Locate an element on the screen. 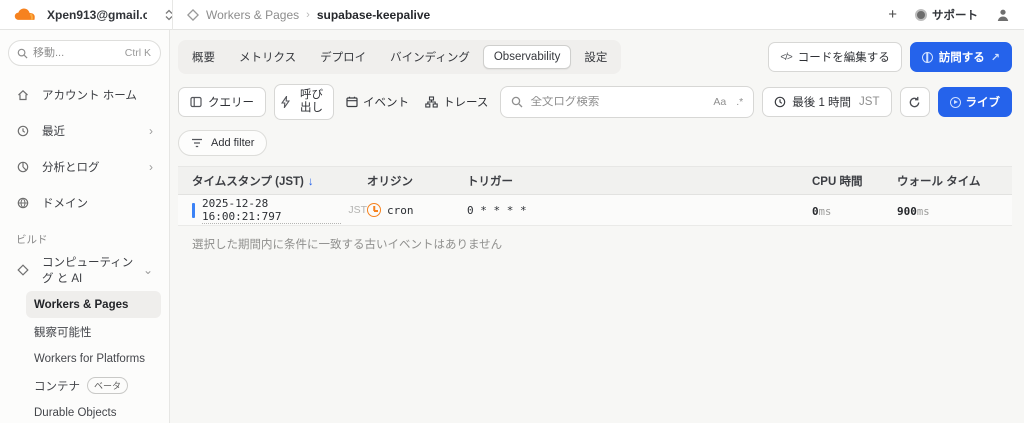 Image resolution: width=1024 pixels, height=423 pixels. chevron-down-icon: ⌄ is located at coordinates (147, 270).